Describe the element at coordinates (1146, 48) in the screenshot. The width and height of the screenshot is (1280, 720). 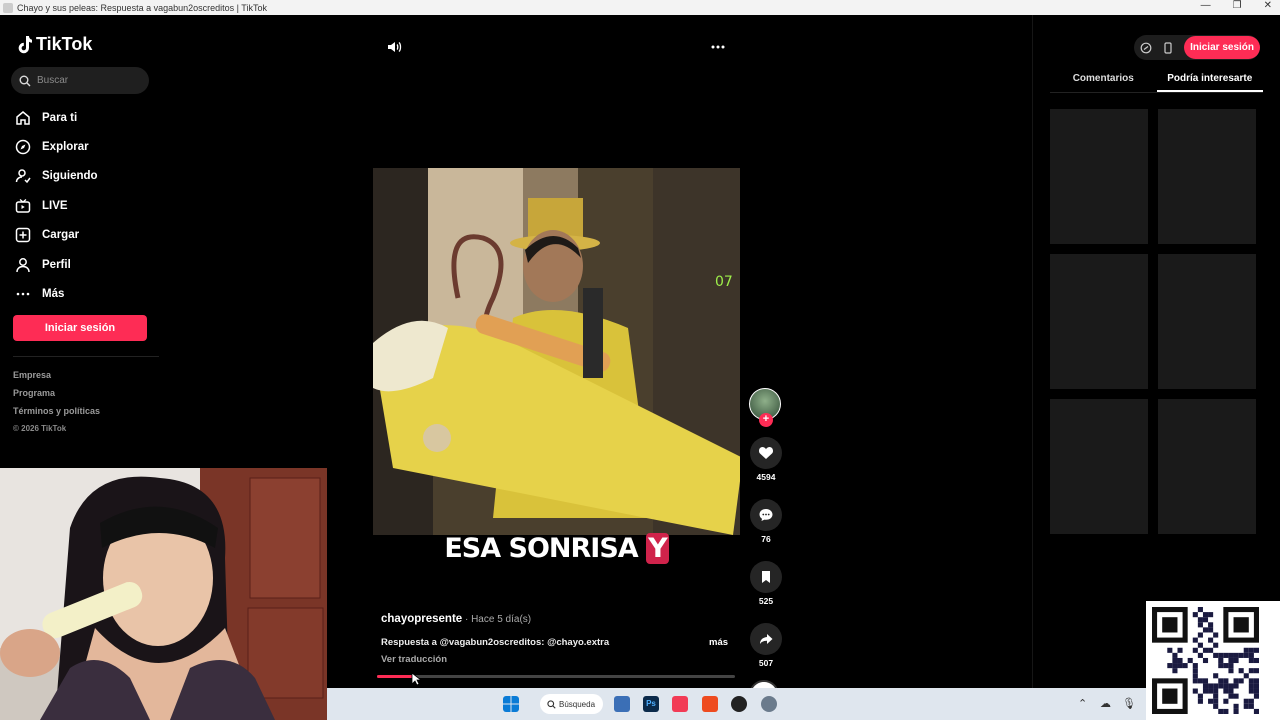
I see `coins-icon` at that location.